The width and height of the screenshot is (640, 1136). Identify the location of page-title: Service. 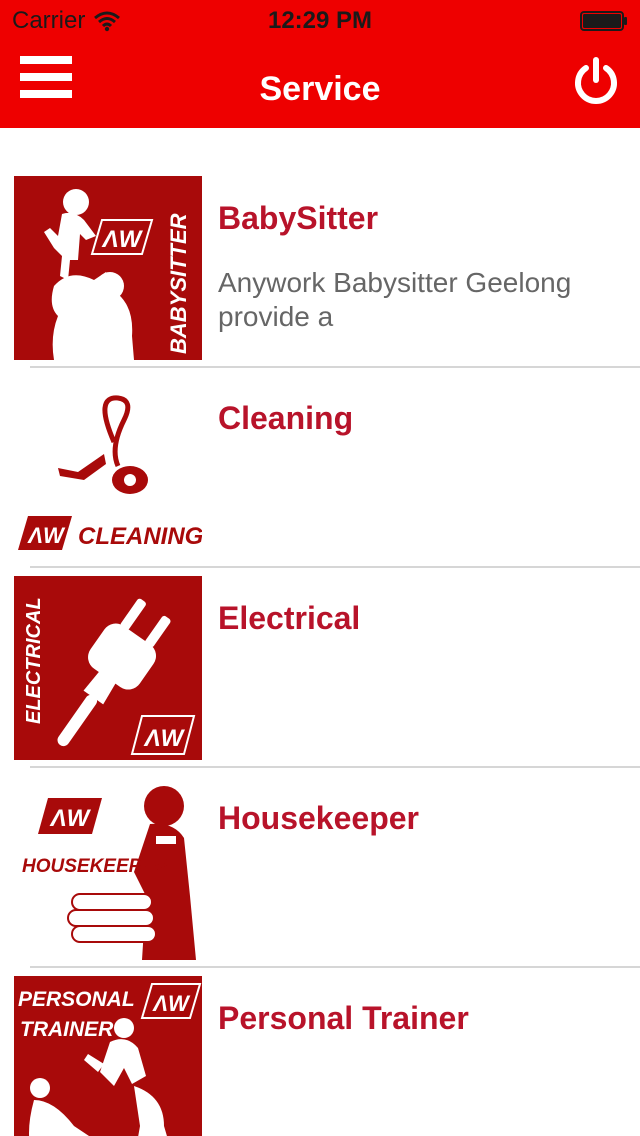
(320, 89).